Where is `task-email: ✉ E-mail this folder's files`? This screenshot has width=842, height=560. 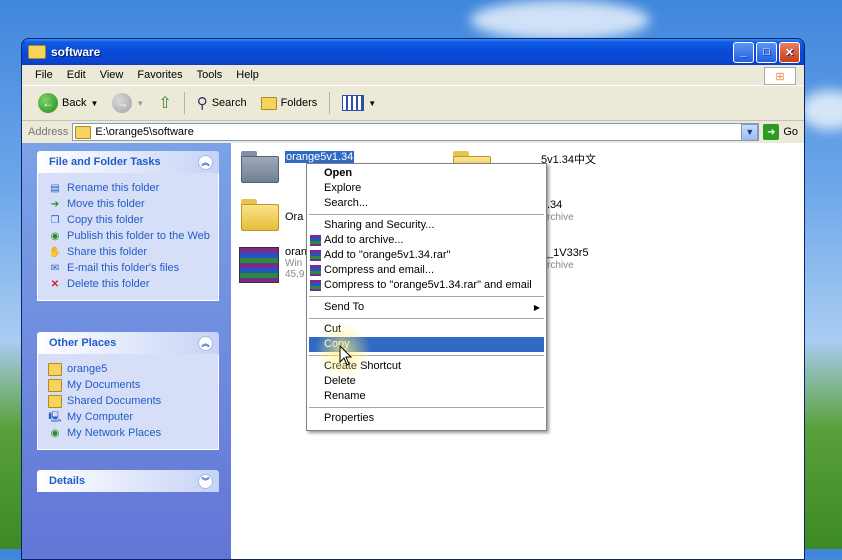
task-email: ✉ E-mail this folder's files is located at coordinates (130, 268).